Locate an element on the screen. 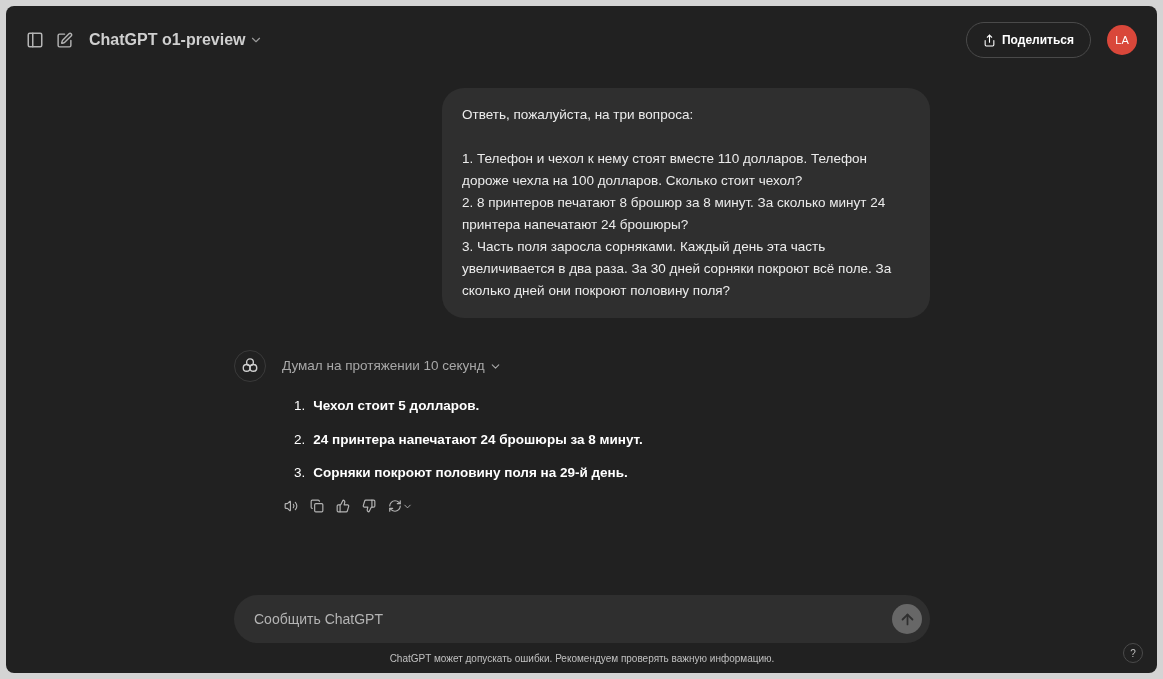 Image resolution: width=1163 pixels, height=679 pixels. refresh-icon is located at coordinates (395, 506).